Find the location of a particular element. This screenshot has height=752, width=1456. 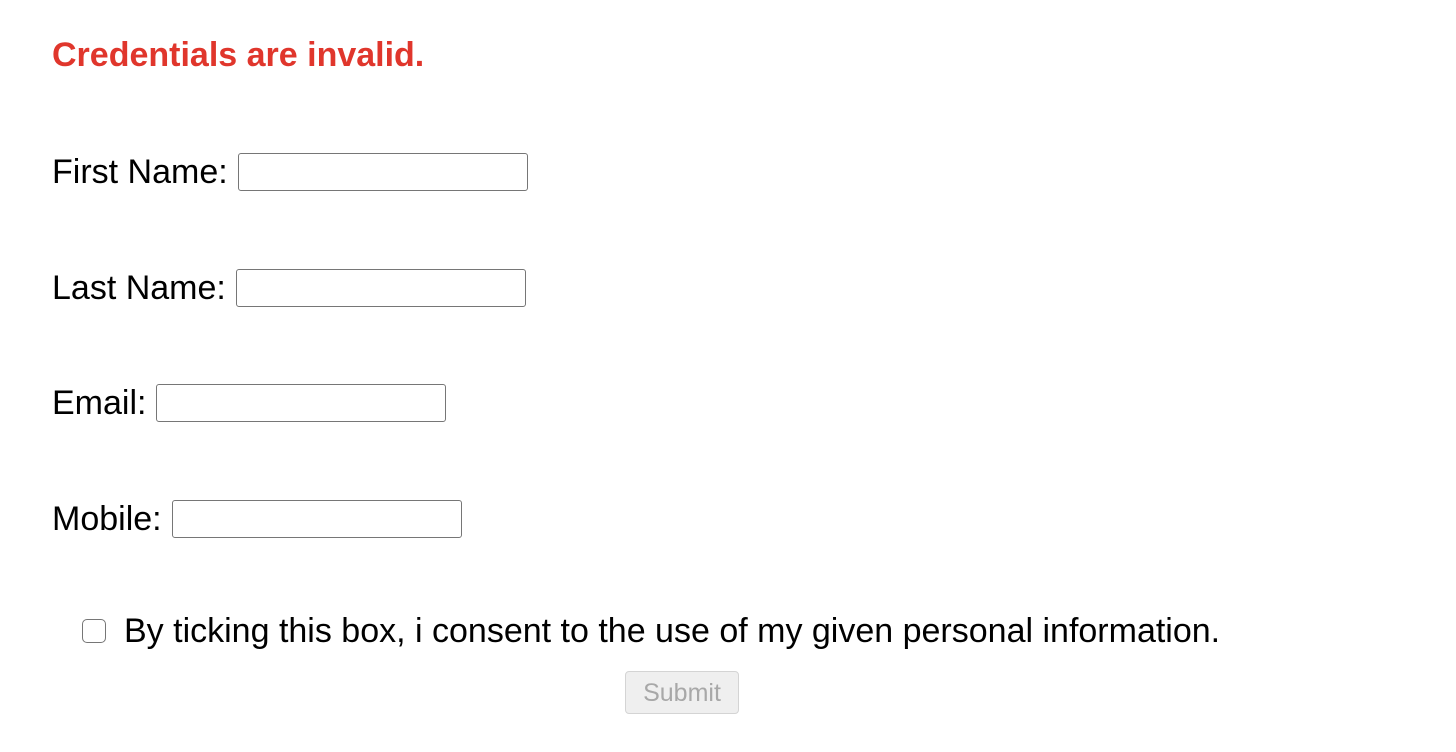

first-name-row: First Name: is located at coordinates (290, 172).